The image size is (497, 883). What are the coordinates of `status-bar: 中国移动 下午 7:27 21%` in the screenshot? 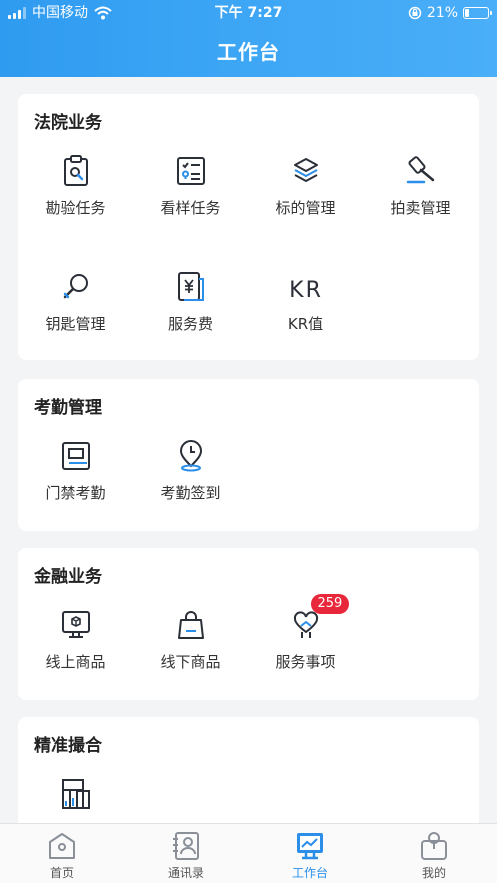 It's located at (248, 13).